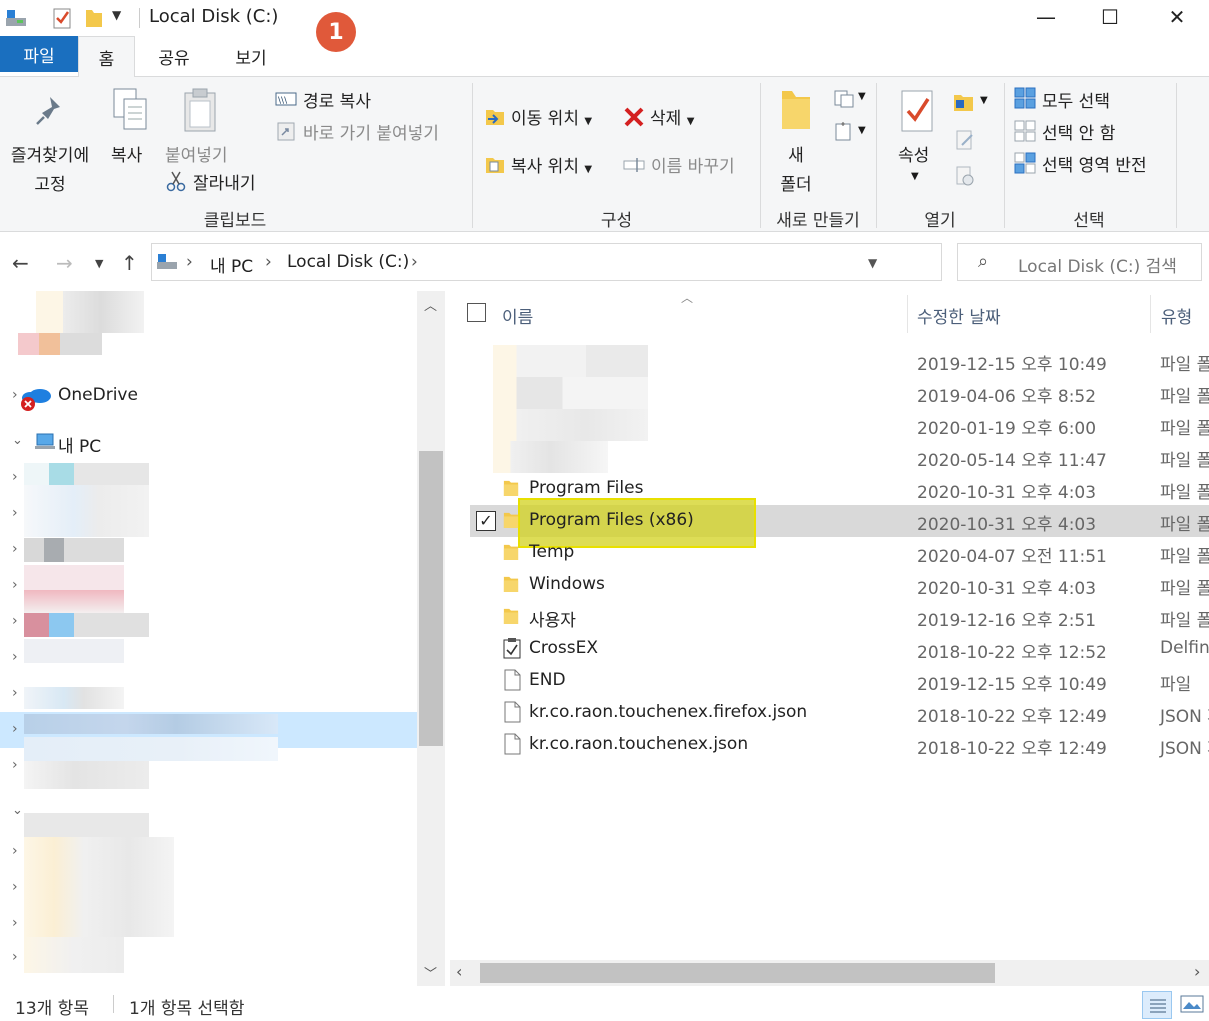  I want to click on recent-locations-icon: ▼, so click(99, 263).